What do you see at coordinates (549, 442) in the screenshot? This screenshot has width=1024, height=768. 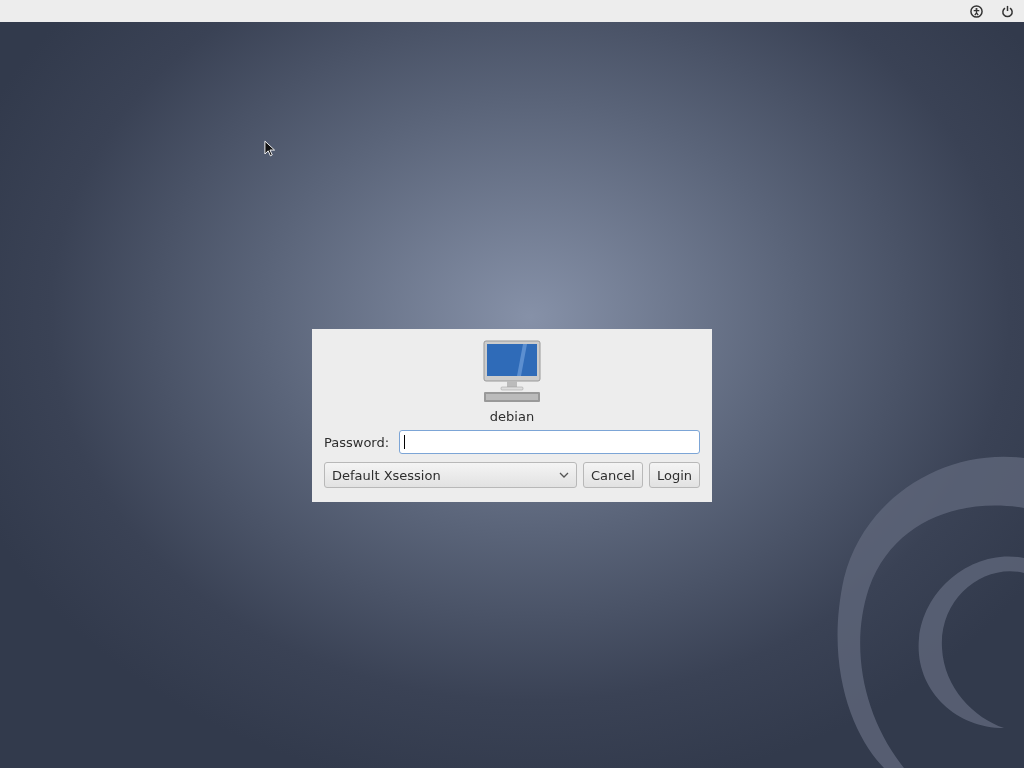 I see `password-field` at bounding box center [549, 442].